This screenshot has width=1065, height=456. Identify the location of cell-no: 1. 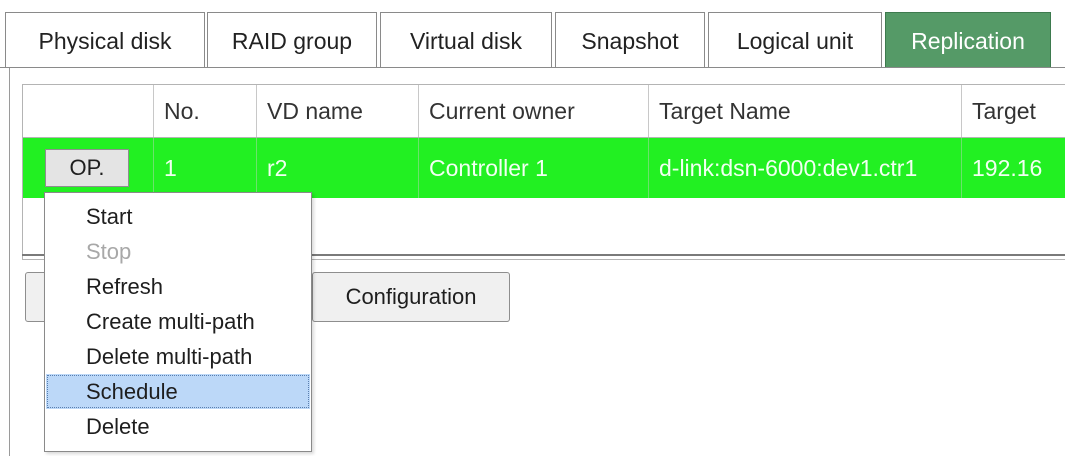
(204, 168).